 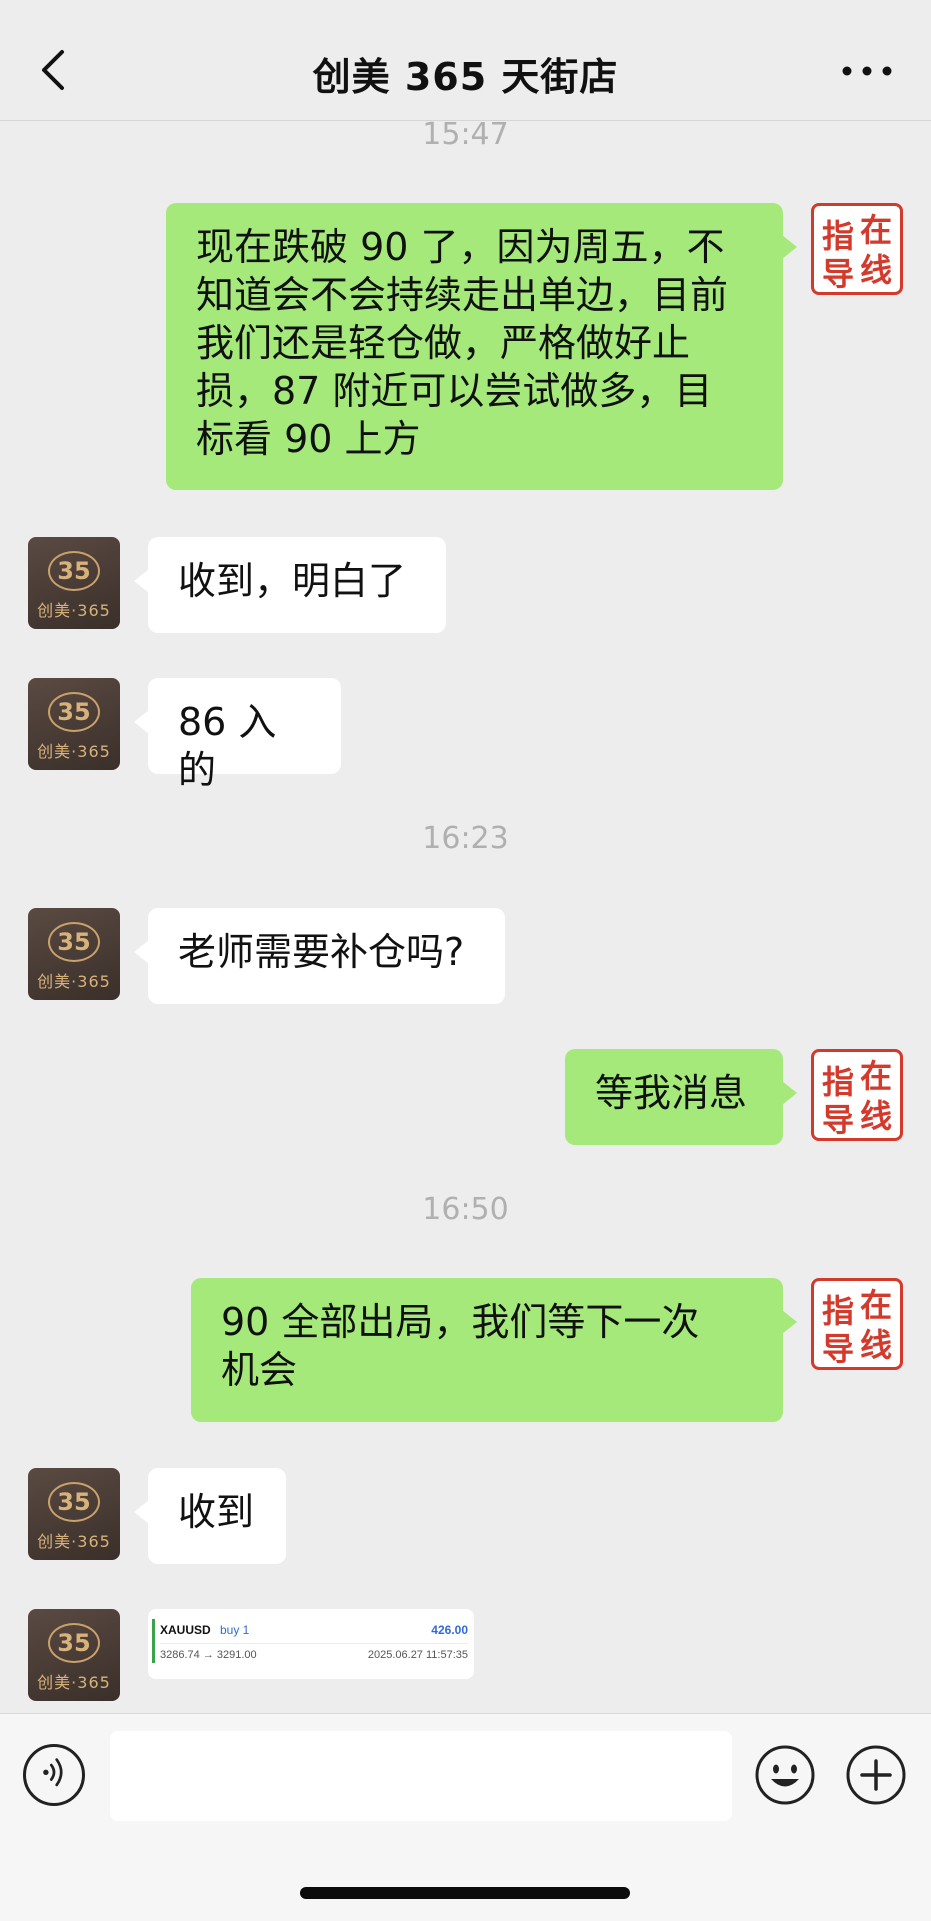 I want to click on nav-bar: 创美 365 天街店, so click(x=465, y=60).